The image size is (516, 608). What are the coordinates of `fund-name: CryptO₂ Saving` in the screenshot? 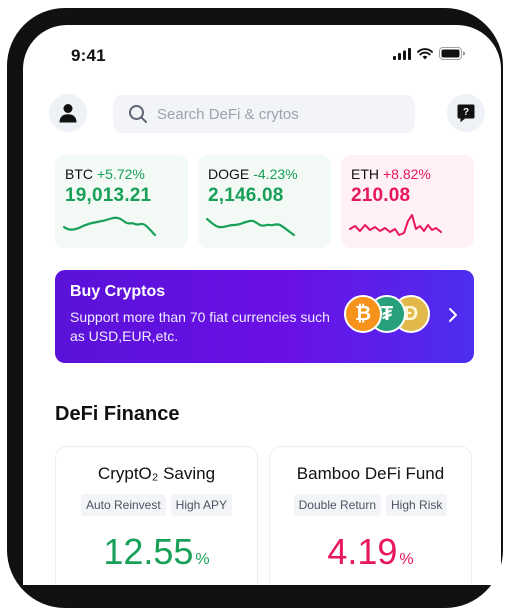 It's located at (156, 473).